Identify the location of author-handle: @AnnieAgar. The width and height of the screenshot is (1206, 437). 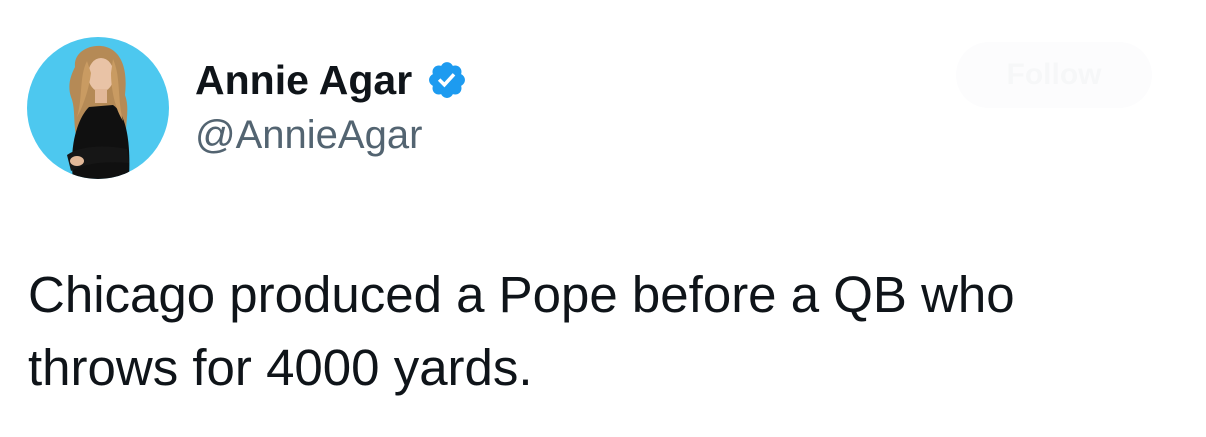
(308, 135).